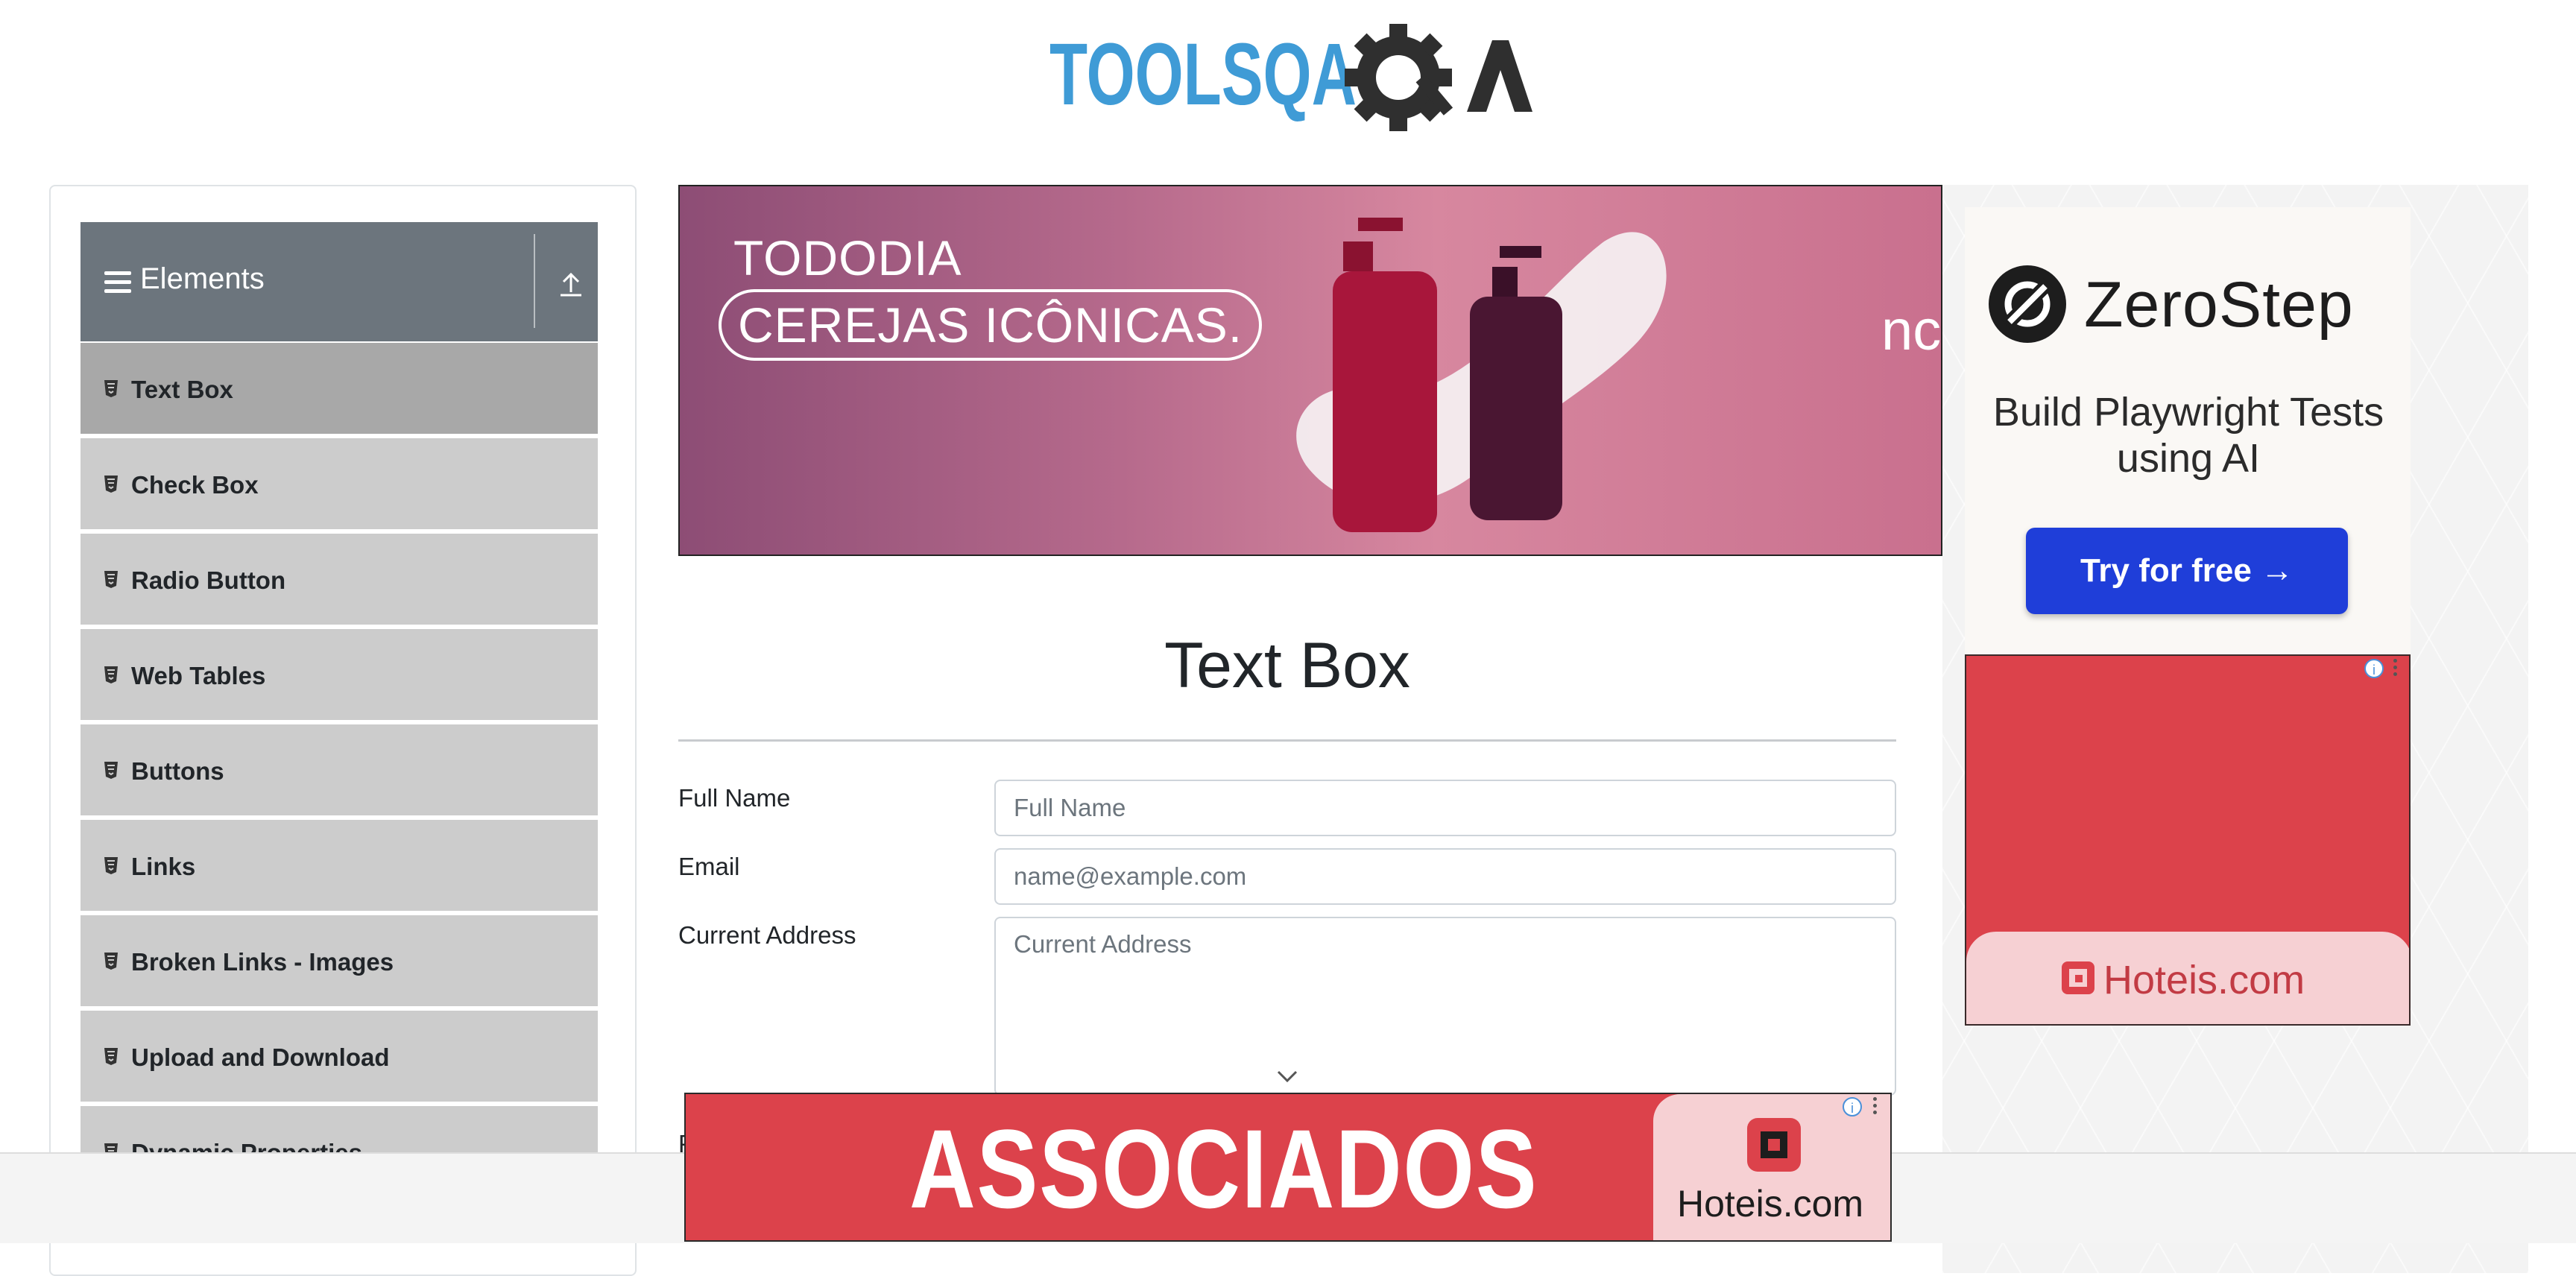  I want to click on banner-line-2: CEREJAS ICÔNICAS., so click(991, 325).